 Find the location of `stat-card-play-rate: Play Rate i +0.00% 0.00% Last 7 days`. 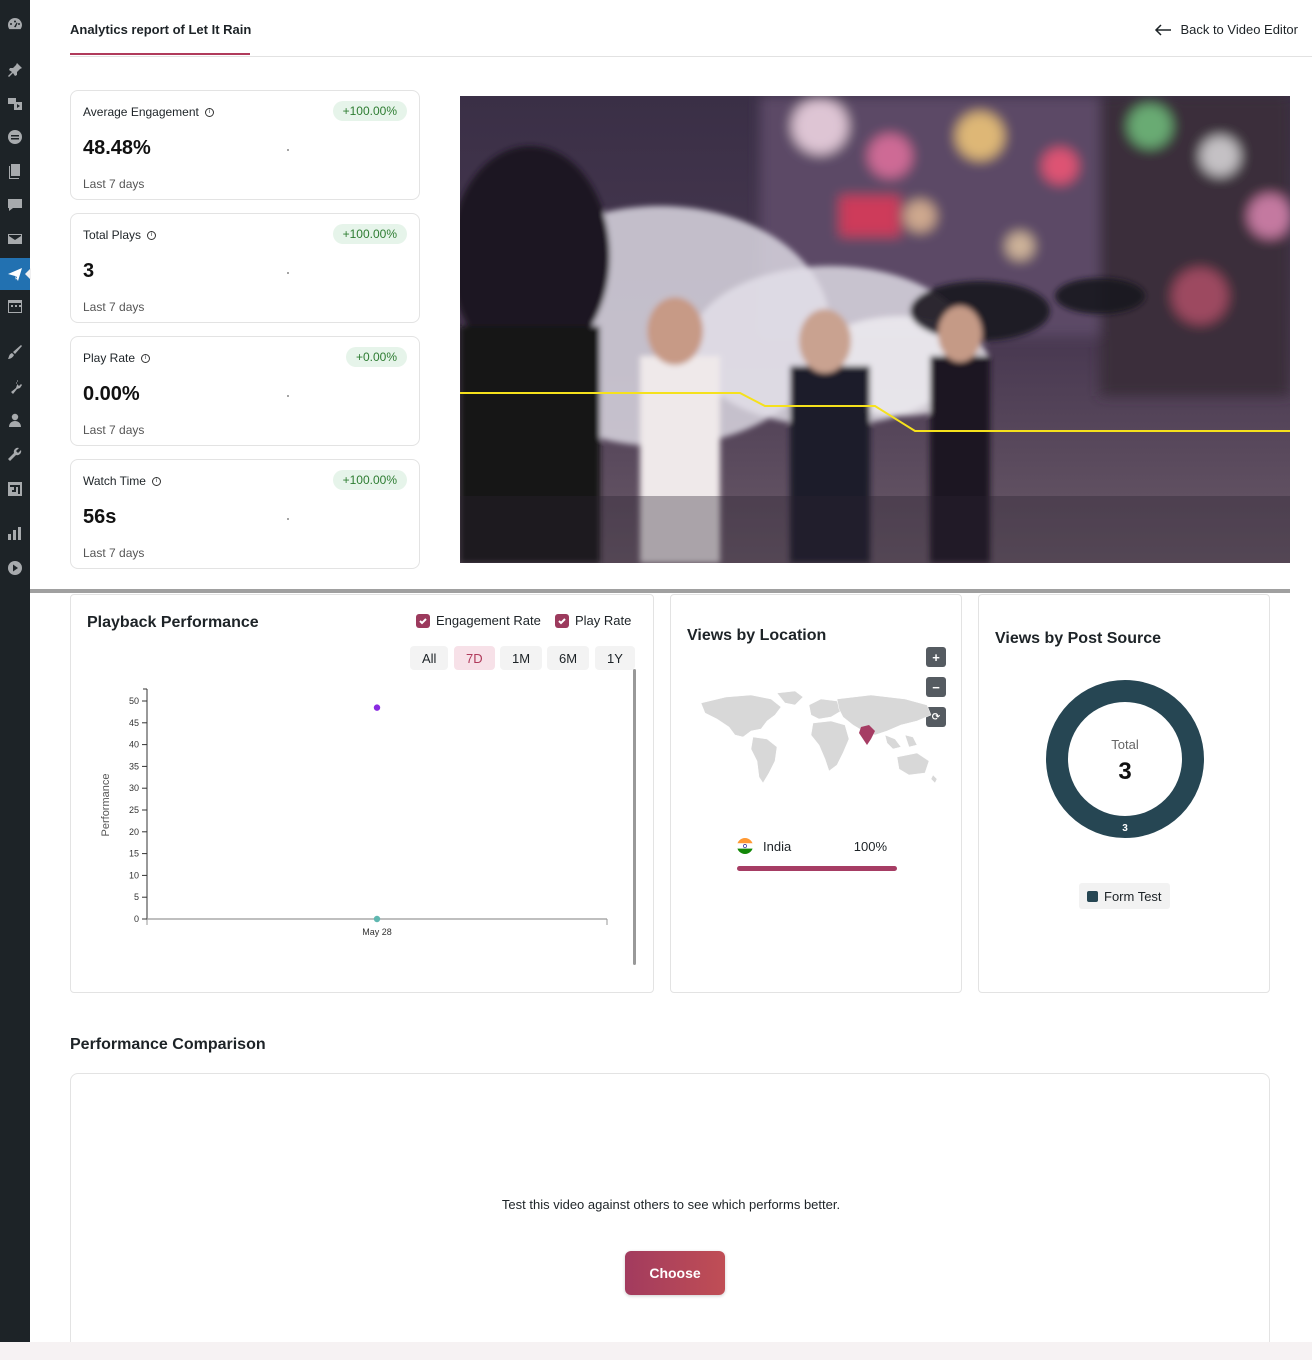

stat-card-play-rate: Play Rate i +0.00% 0.00% Last 7 days is located at coordinates (245, 391).